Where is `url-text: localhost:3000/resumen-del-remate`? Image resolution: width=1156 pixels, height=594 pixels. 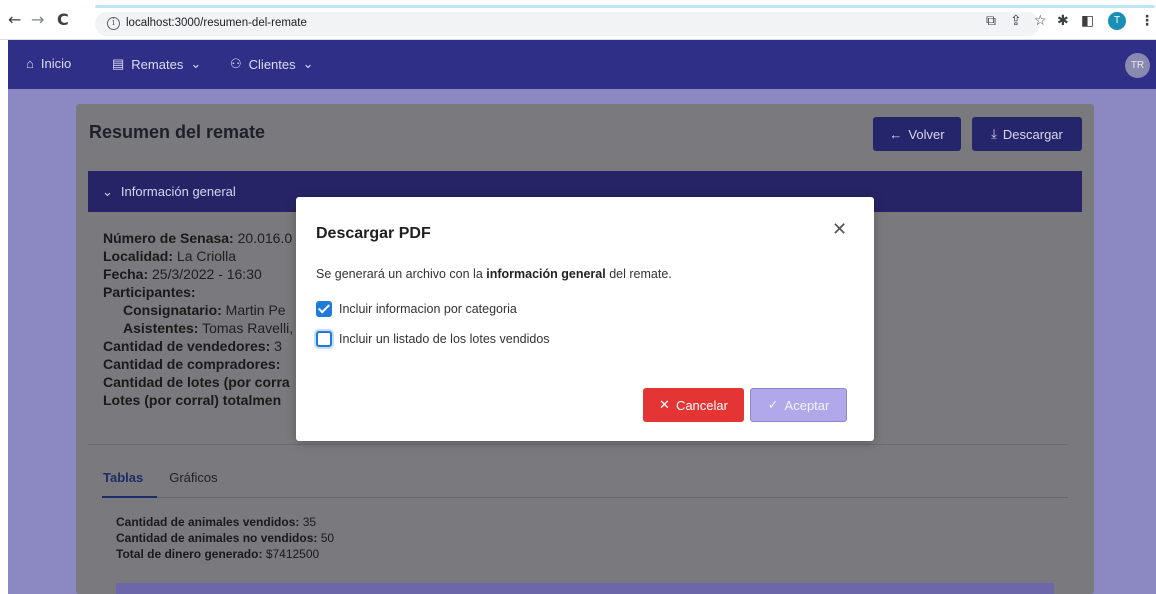
url-text: localhost:3000/resumen-del-remate is located at coordinates (216, 23).